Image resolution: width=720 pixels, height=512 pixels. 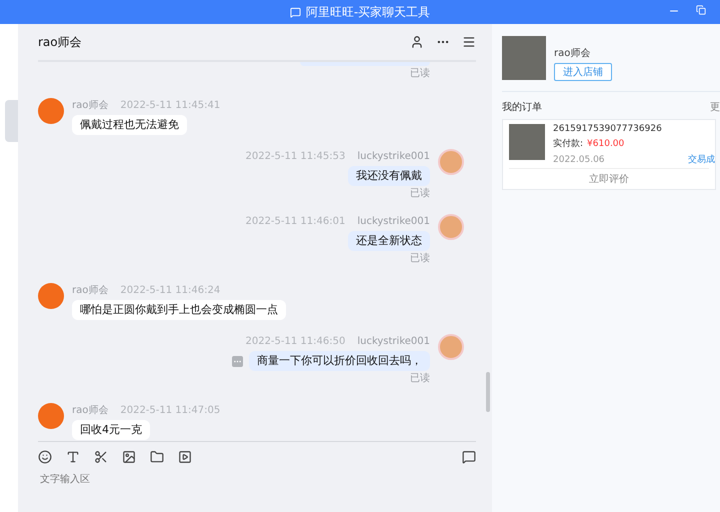 I want to click on shop-name: rao师会, so click(x=573, y=53).